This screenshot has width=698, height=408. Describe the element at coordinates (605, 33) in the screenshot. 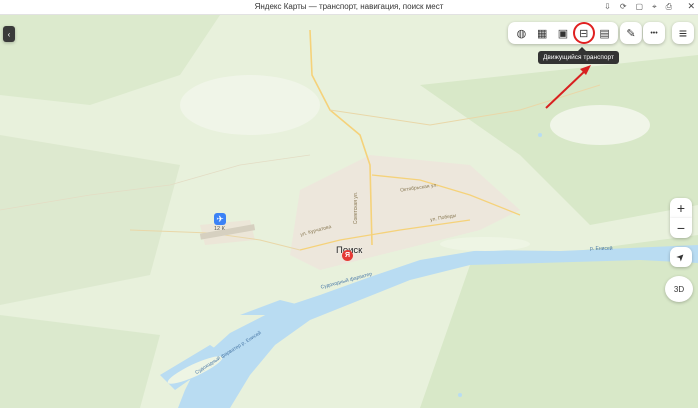

I see `parking-icon: ▤` at that location.